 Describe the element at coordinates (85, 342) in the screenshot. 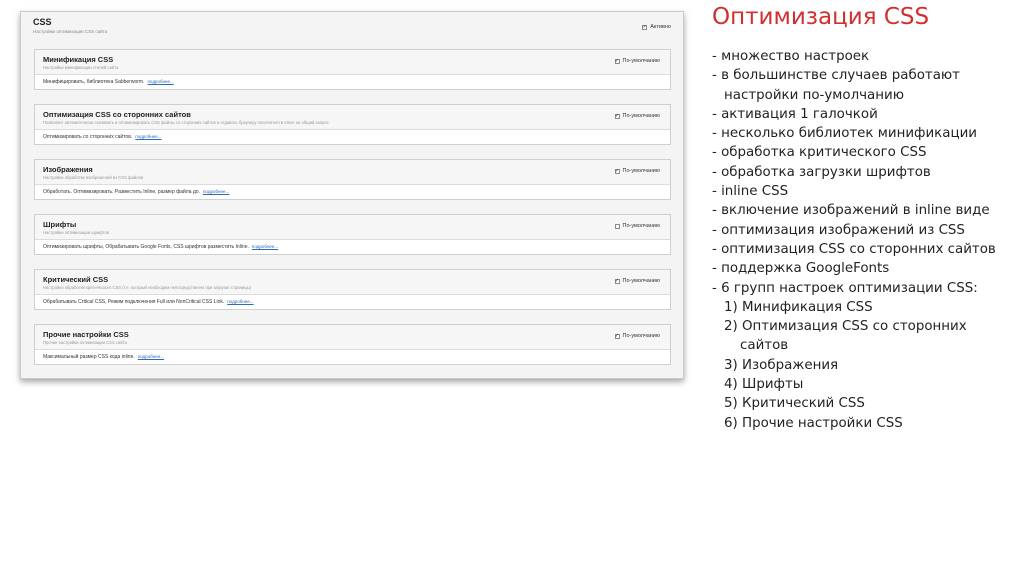

I see `group-subtitle: Прочие настройки оптимизации CSS сайта` at that location.